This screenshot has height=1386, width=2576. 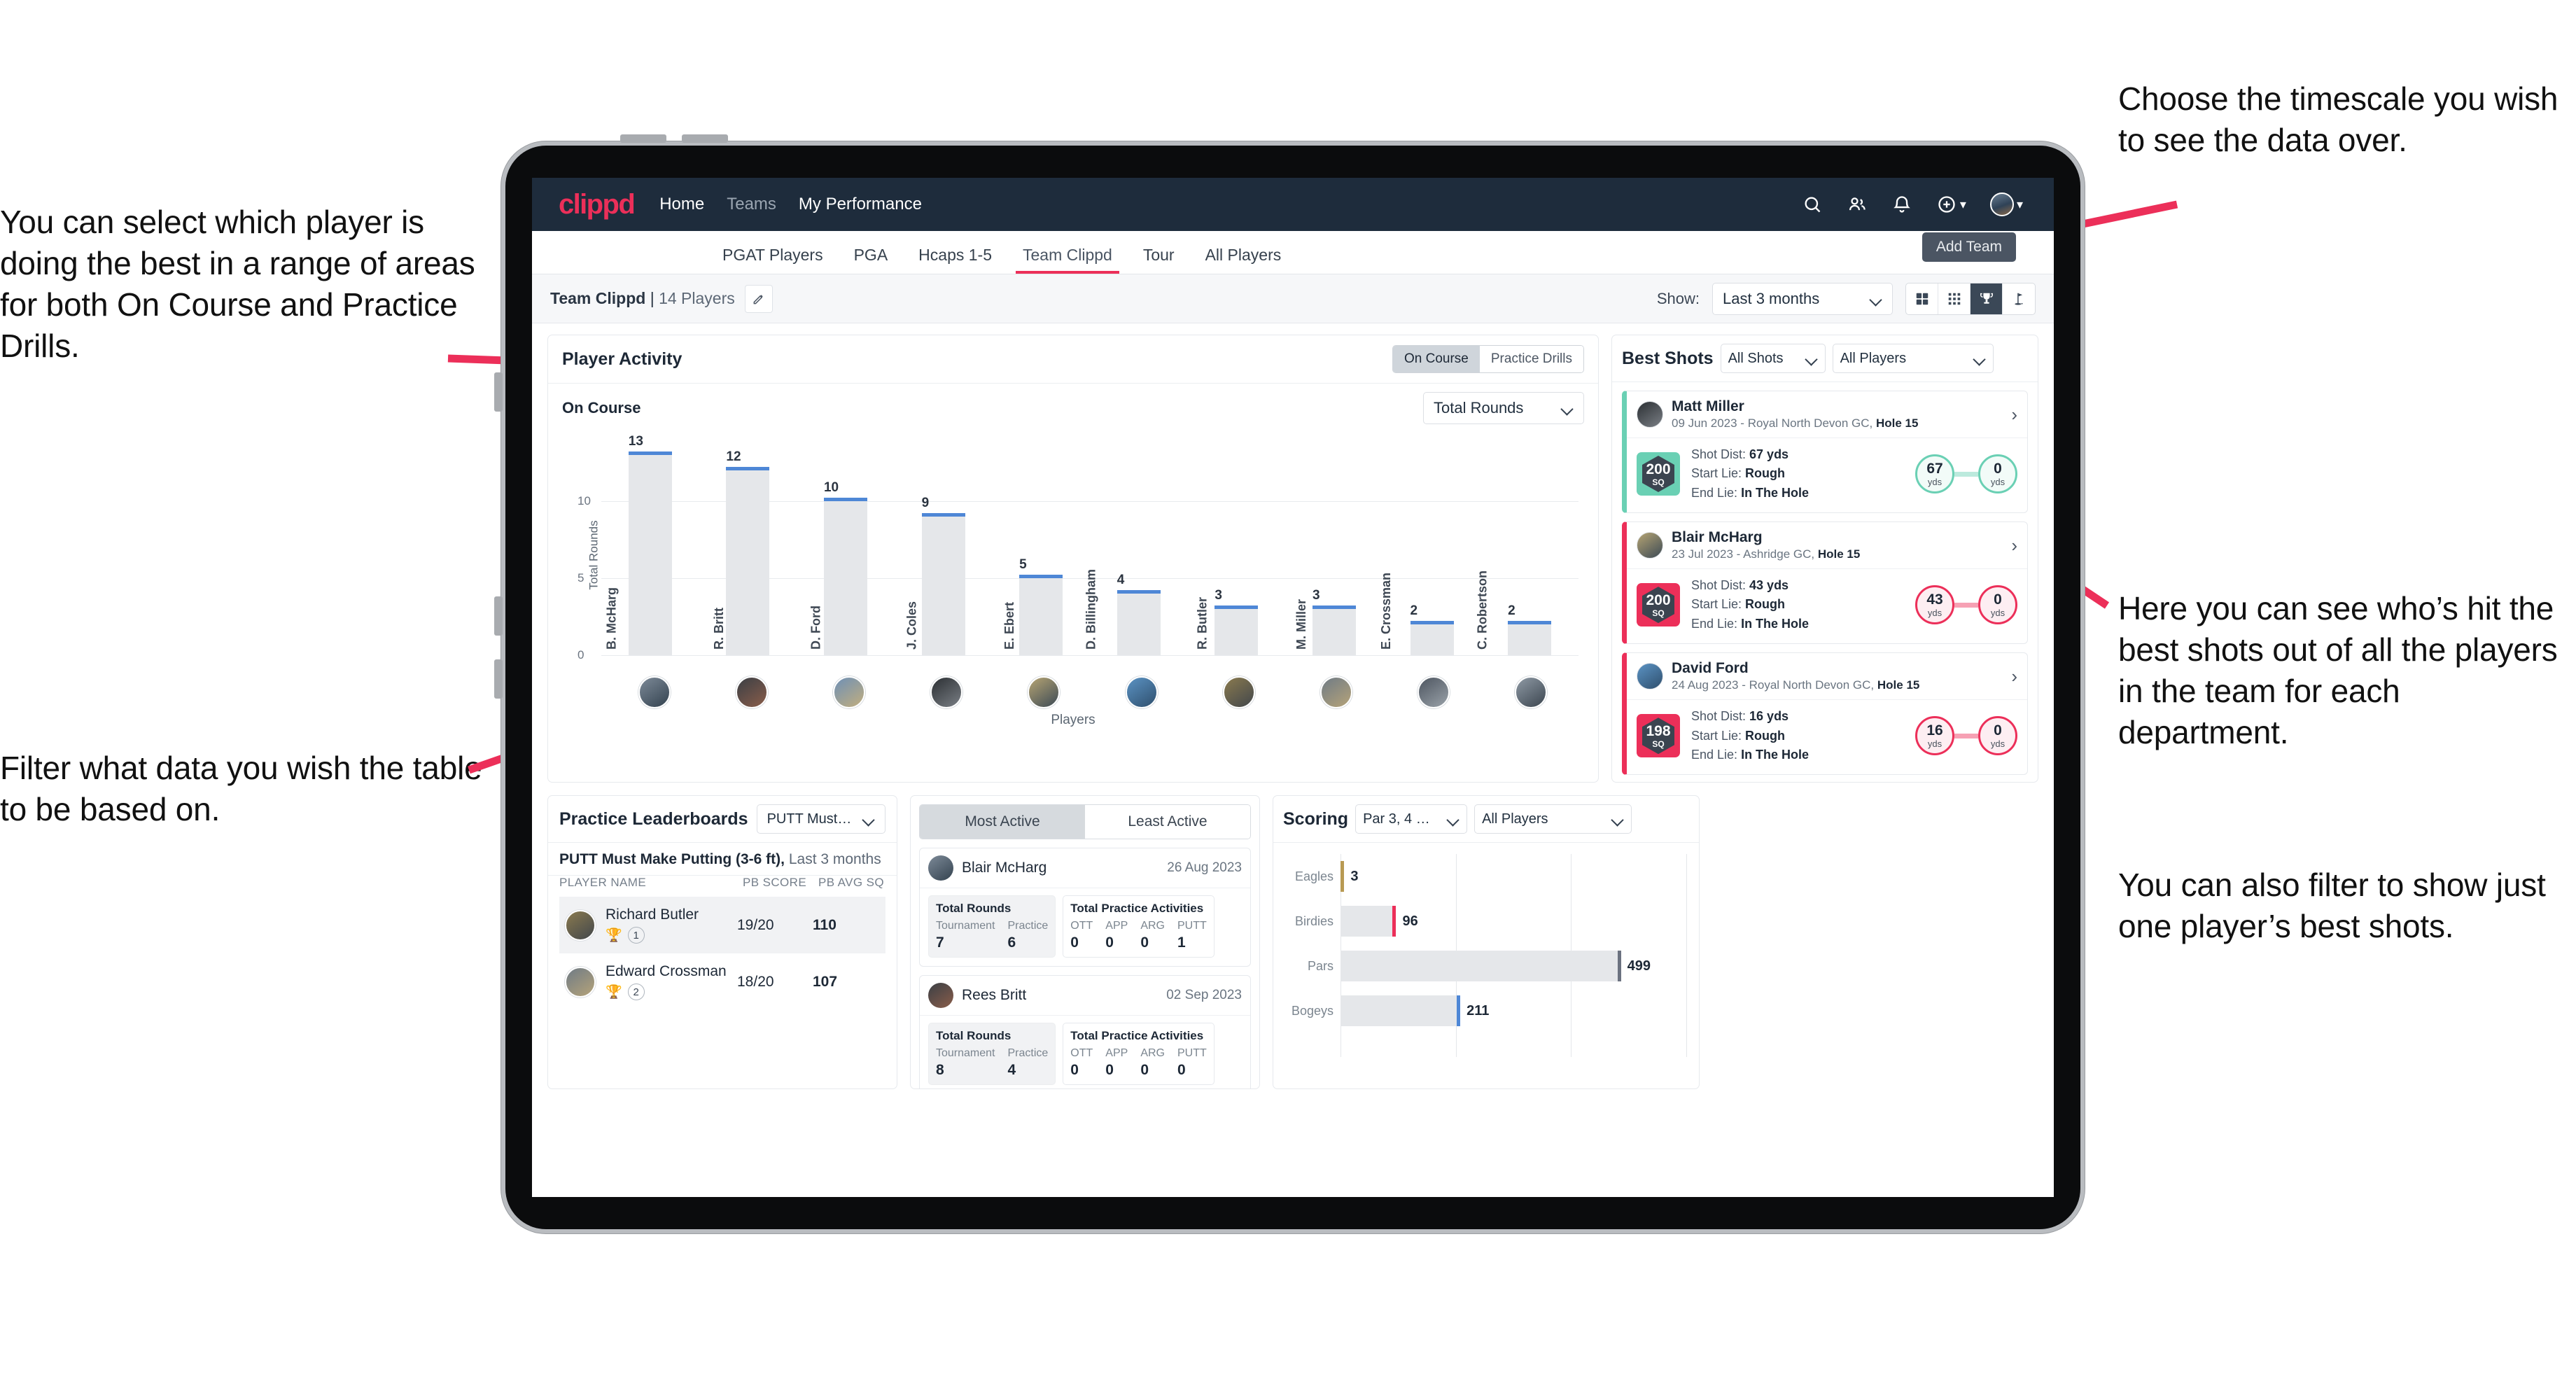 What do you see at coordinates (815, 628) in the screenshot?
I see `bar-label: D. Ford` at bounding box center [815, 628].